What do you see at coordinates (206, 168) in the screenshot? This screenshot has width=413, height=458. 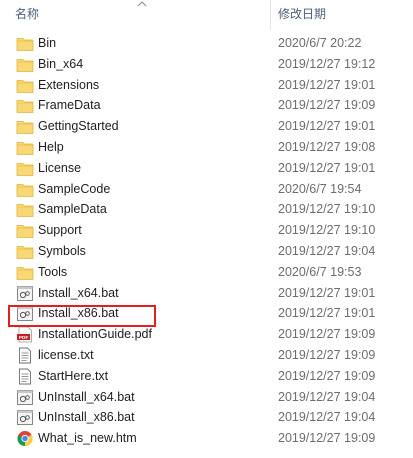 I see `file-row: License 2019/12/27 19:01` at bounding box center [206, 168].